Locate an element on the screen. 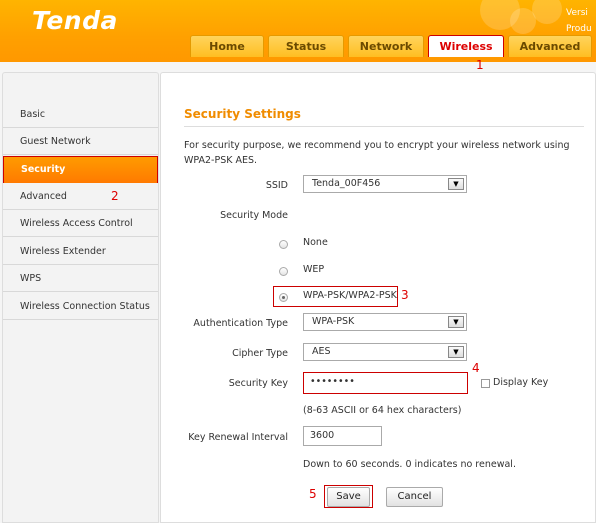 The height and width of the screenshot is (523, 596). ssid-label: SSID is located at coordinates (276, 185).